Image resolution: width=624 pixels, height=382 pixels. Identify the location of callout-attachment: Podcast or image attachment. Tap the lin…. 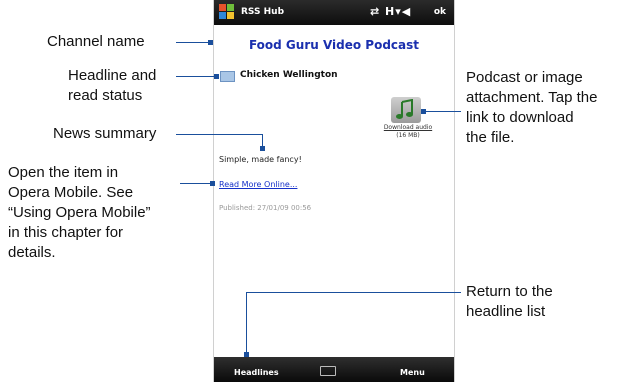
(531, 108).